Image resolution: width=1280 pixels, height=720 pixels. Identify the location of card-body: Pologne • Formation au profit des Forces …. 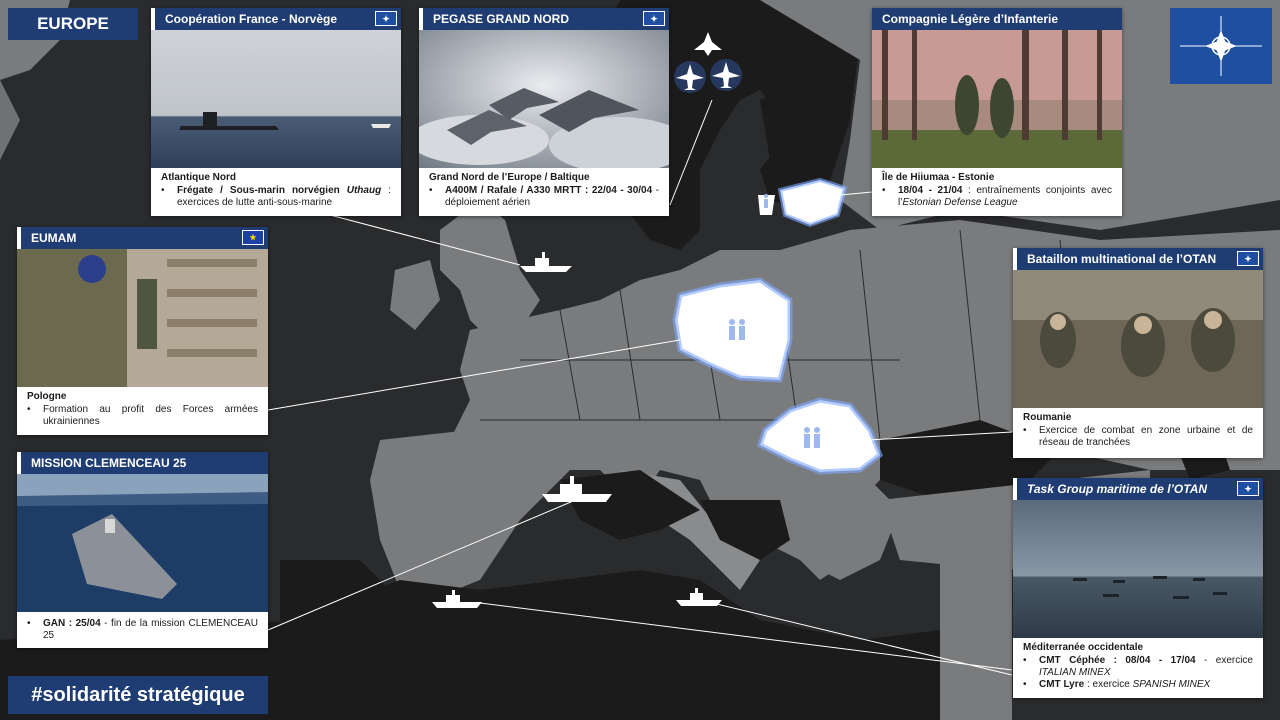
(142, 409).